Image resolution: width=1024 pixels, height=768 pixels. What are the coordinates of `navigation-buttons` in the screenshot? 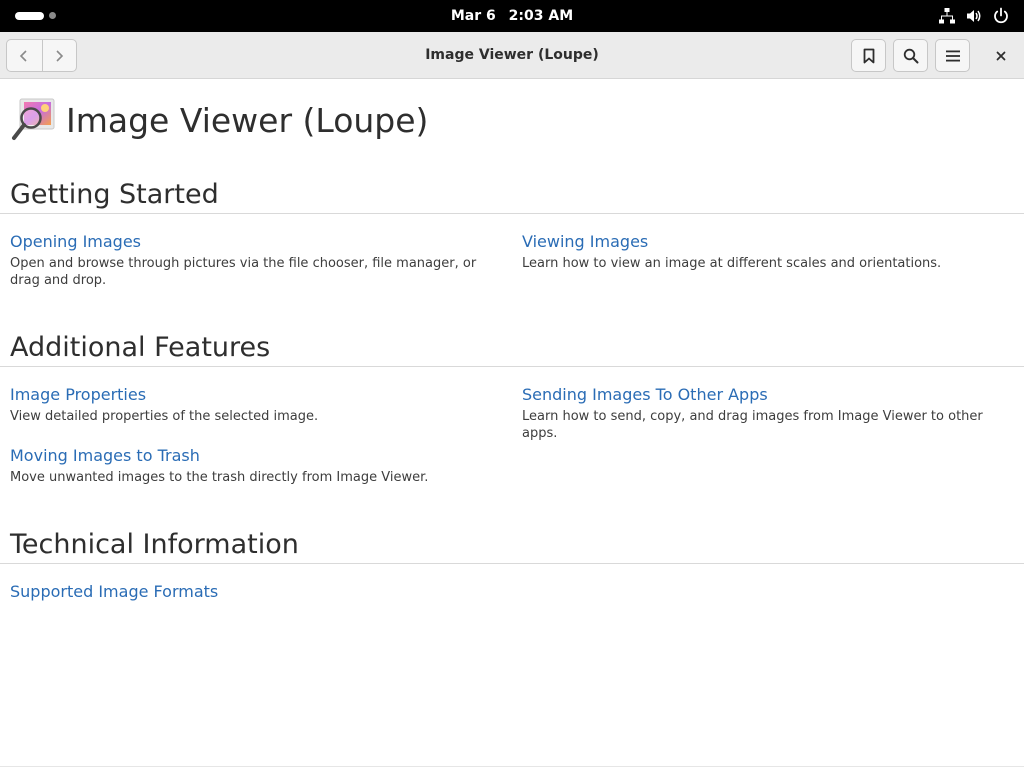 It's located at (41, 55).